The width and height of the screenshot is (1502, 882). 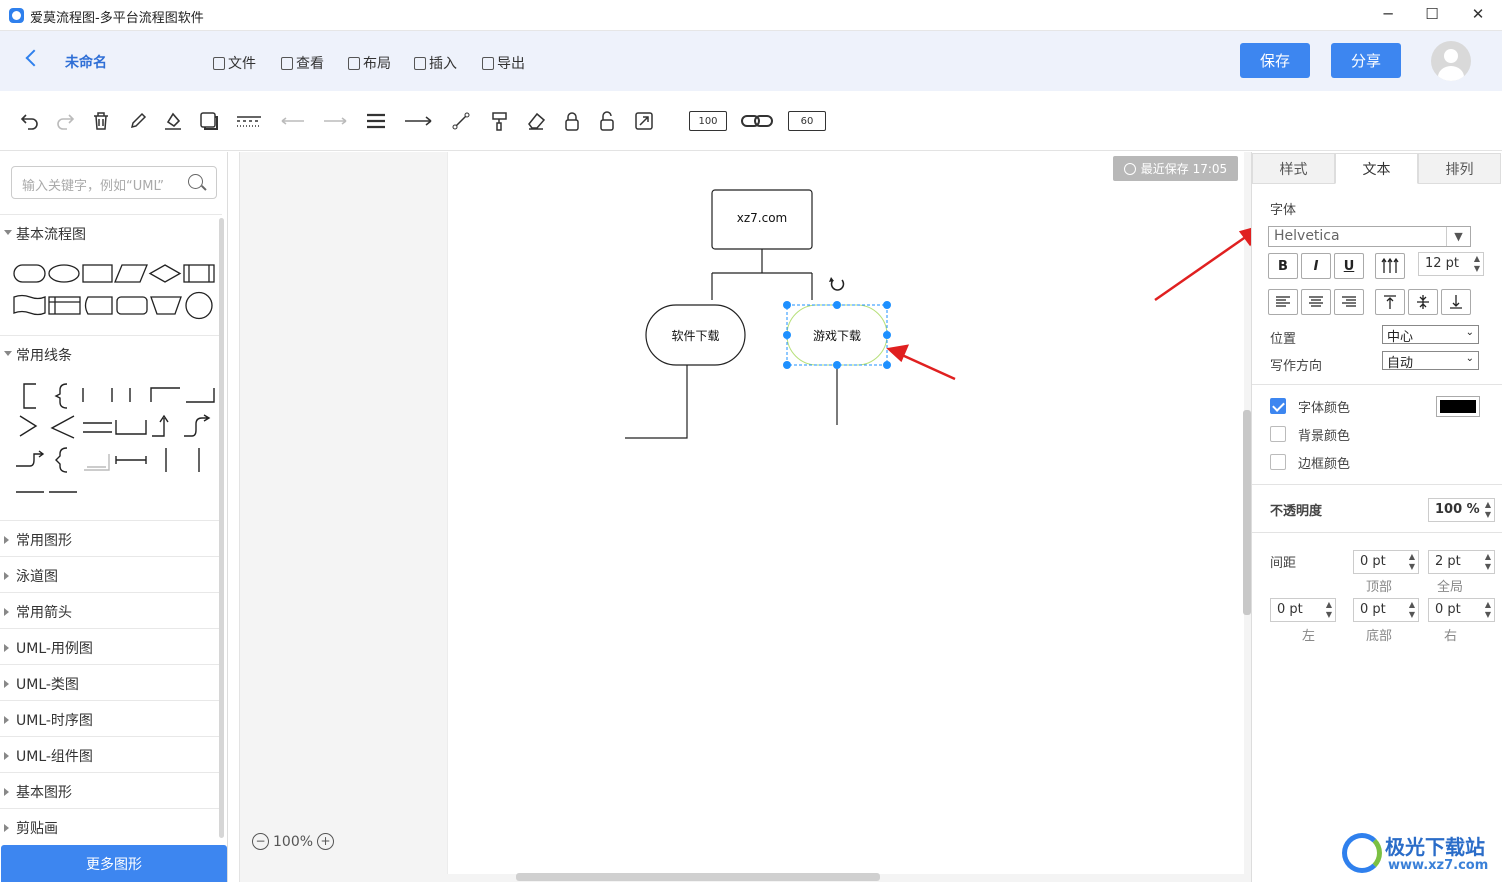 I want to click on align-top-button, so click(x=1390, y=302).